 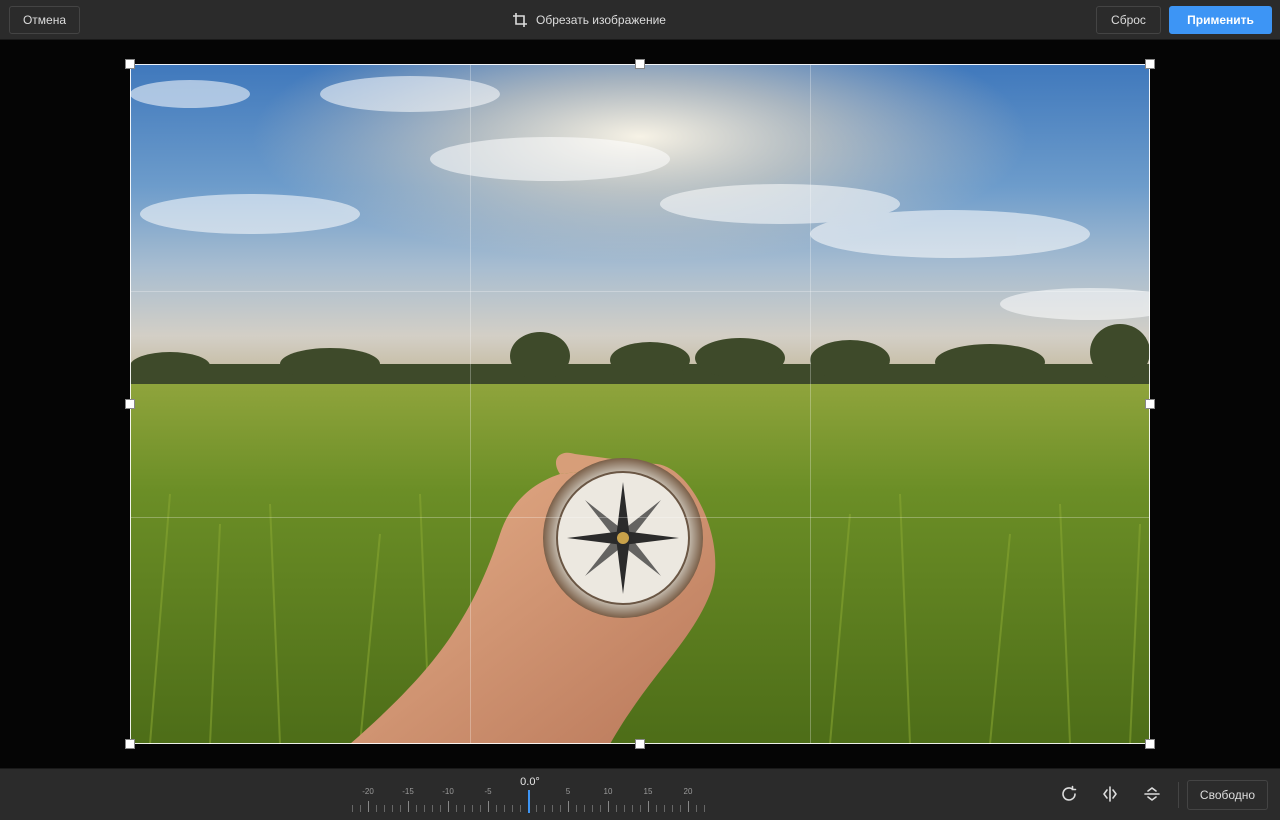 What do you see at coordinates (368, 791) in the screenshot?
I see `dial-tick-label: -20` at bounding box center [368, 791].